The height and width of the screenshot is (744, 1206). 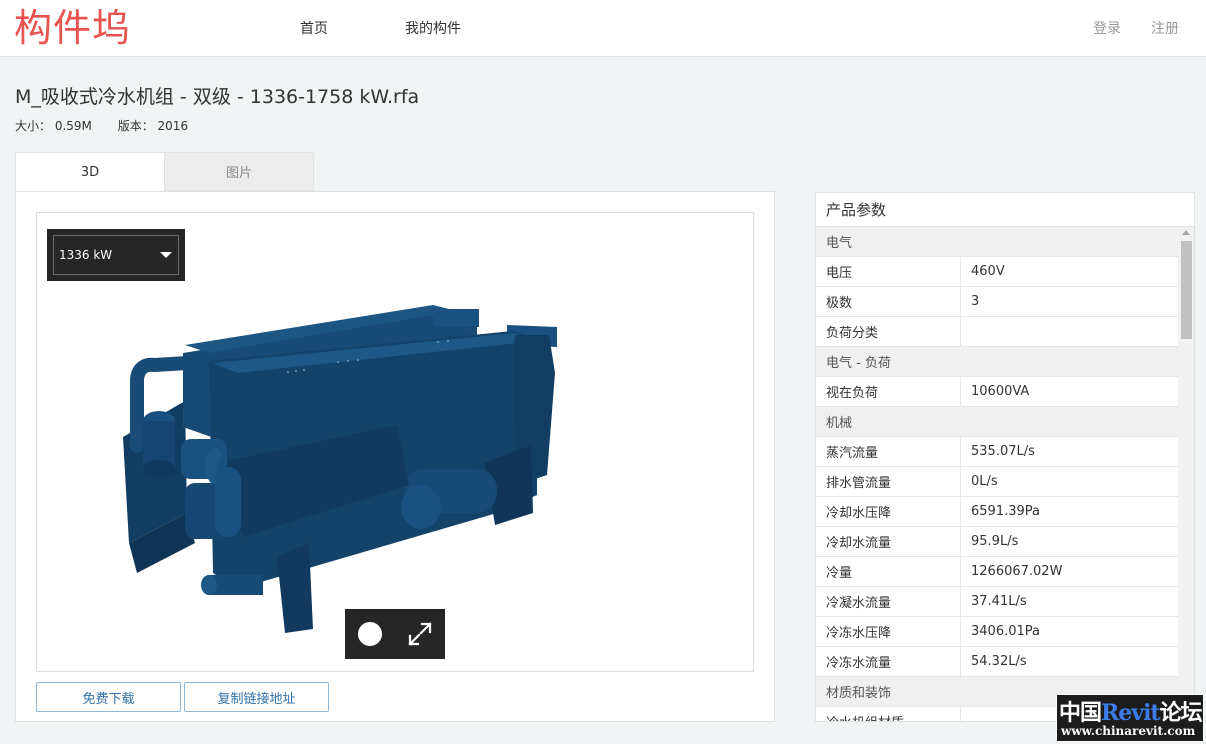 I want to click on param-value: 0L/s, so click(x=984, y=481).